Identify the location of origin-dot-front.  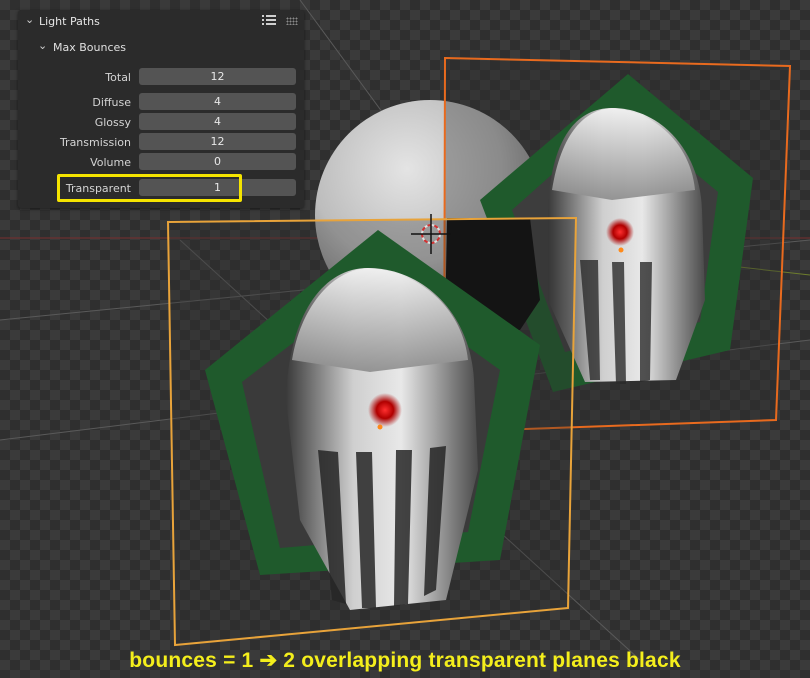
(380, 427).